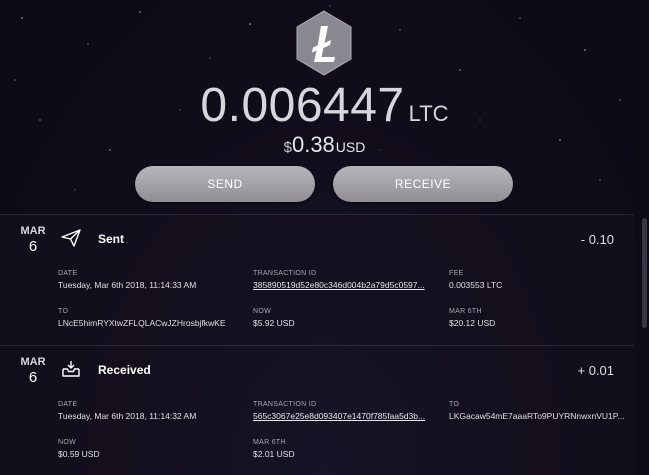 This screenshot has height=475, width=649. Describe the element at coordinates (127, 416) in the screenshot. I see `field-value: Tuesday, Mar 6th 2018, 11:14:32 AM` at that location.